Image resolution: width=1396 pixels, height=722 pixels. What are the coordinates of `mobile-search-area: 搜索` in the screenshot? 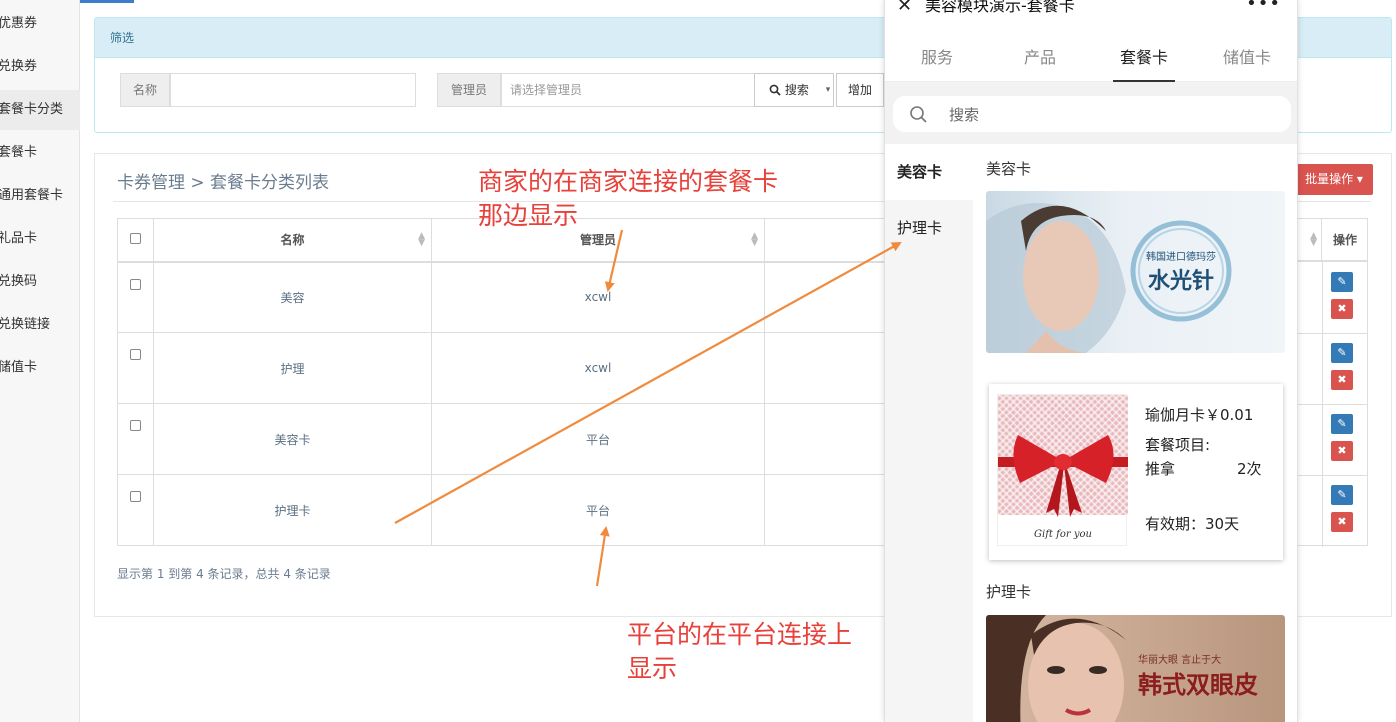 It's located at (1091, 113).